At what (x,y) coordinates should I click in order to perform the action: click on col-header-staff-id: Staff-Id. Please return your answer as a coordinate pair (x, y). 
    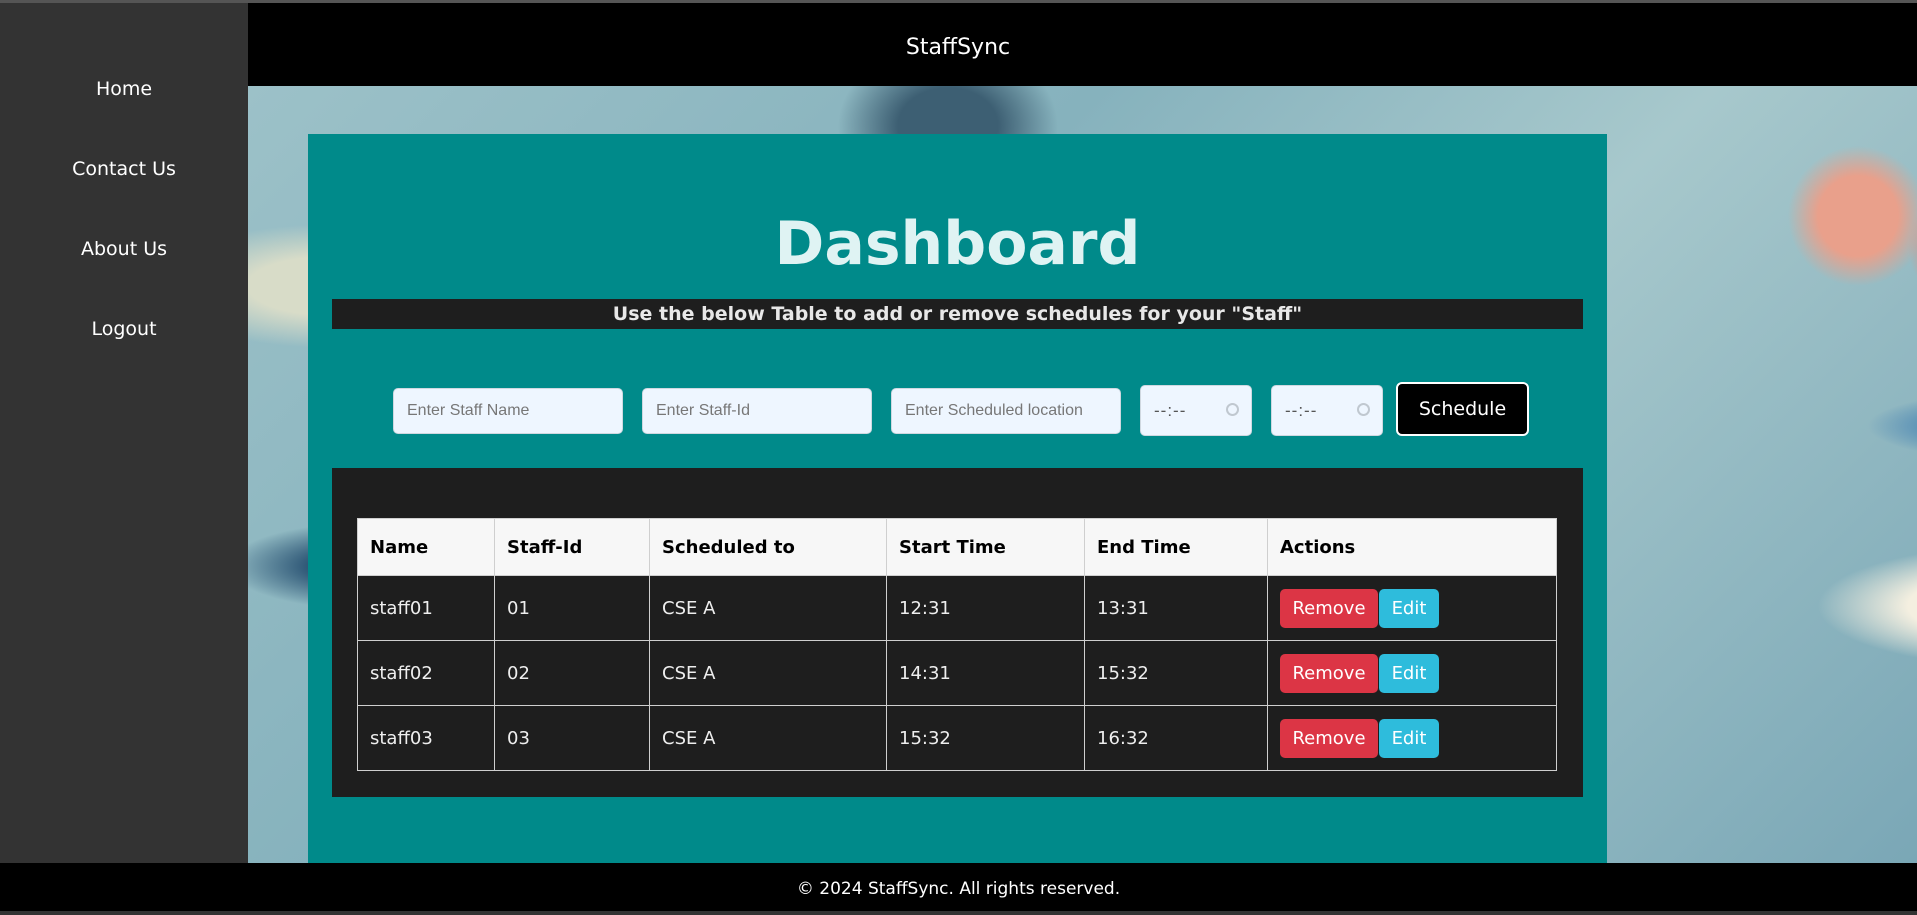
    Looking at the image, I should click on (572, 547).